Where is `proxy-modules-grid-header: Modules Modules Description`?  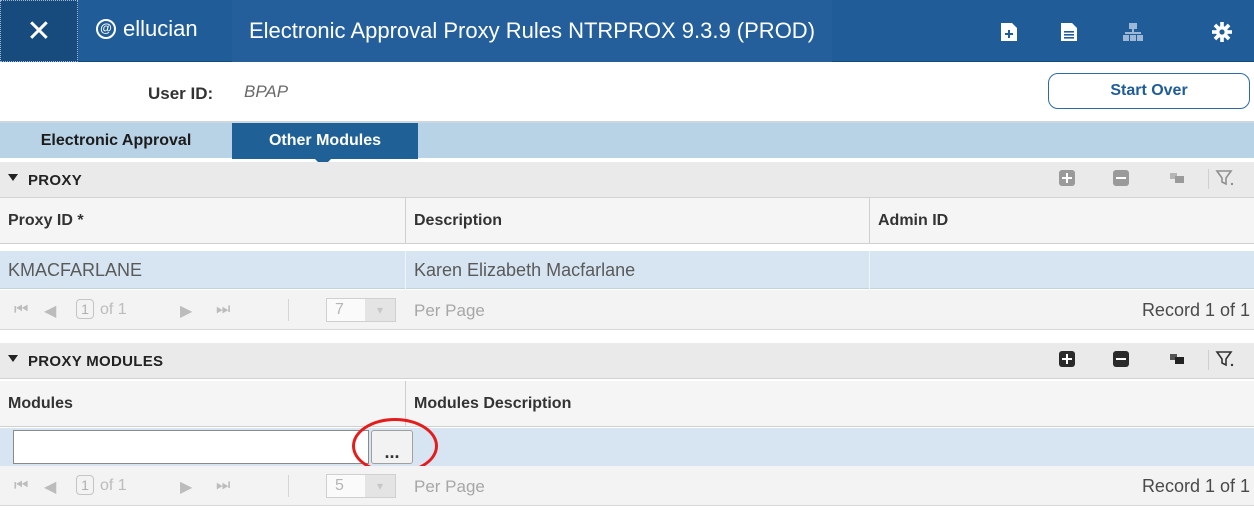
proxy-modules-grid-header: Modules Modules Description is located at coordinates (627, 404).